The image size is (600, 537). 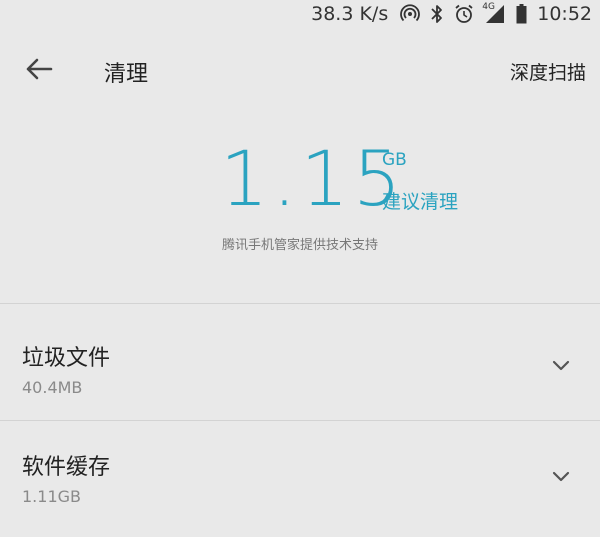 I want to click on hotspot-icon, so click(x=410, y=14).